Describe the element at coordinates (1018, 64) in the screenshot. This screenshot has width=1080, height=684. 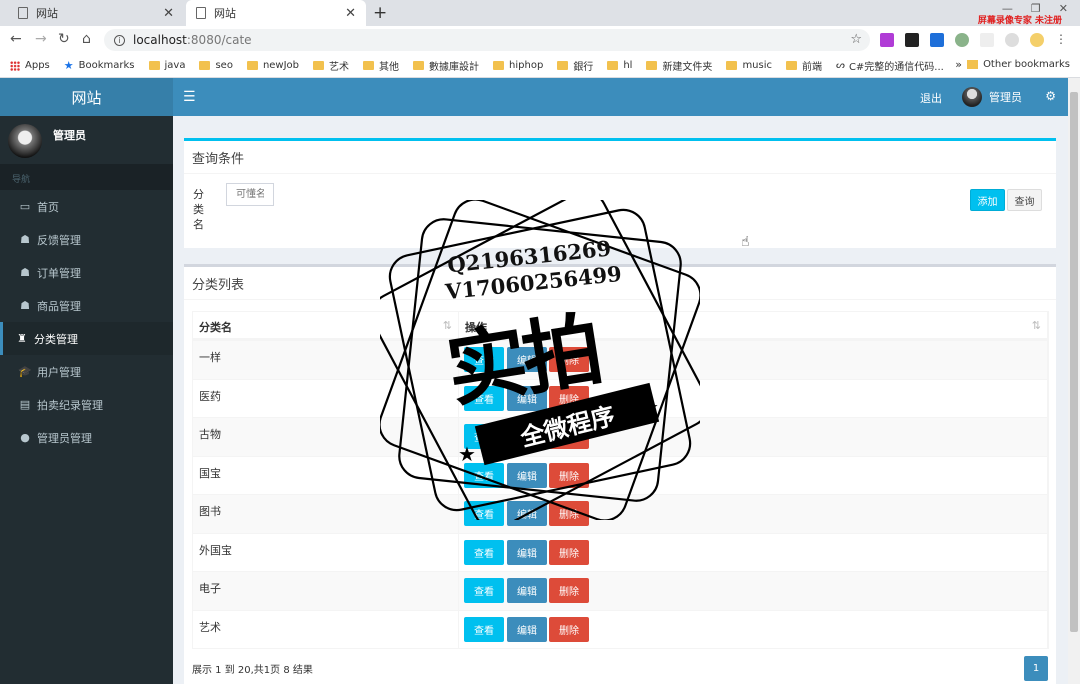
I see `other-bookmarks: Other bookmarks` at that location.